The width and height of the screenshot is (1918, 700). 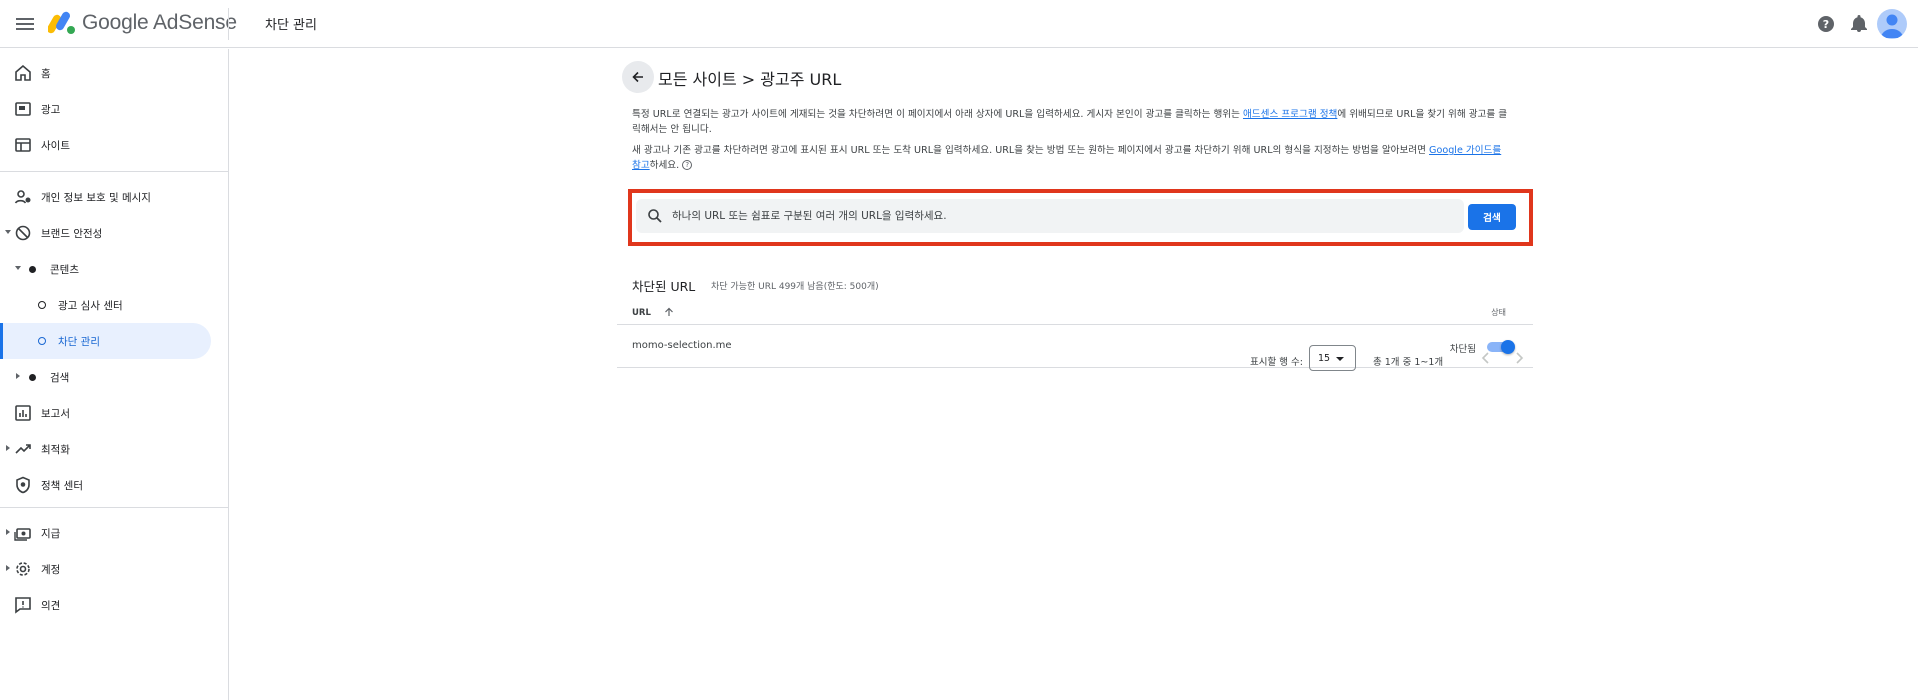 I want to click on back-button, so click(x=638, y=77).